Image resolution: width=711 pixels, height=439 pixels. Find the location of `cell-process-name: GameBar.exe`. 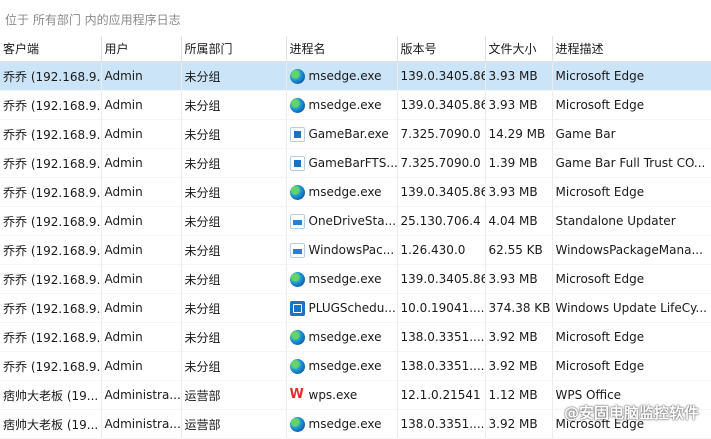

cell-process-name: GameBar.exe is located at coordinates (342, 134).